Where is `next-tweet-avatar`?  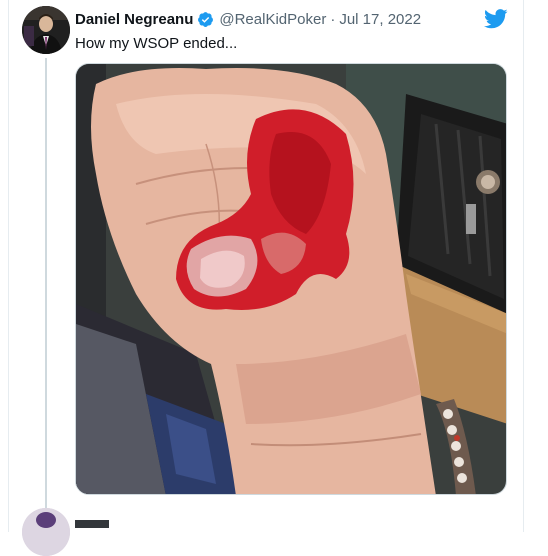
next-tweet-avatar is located at coordinates (46, 532).